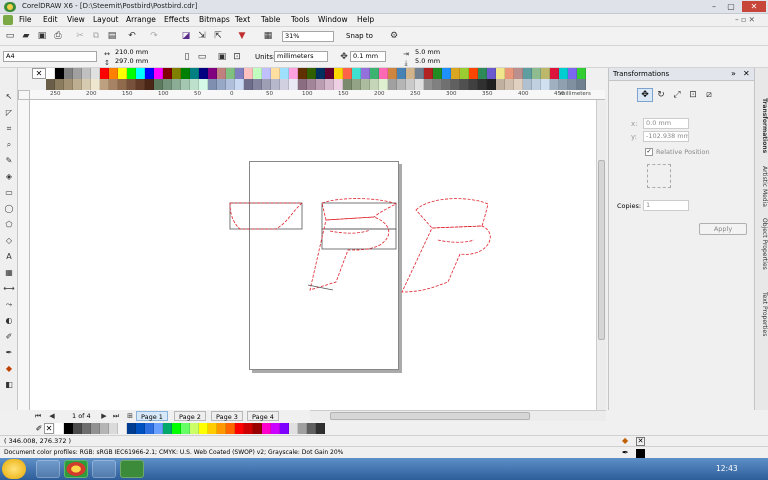  I want to click on effects-tool-icon: ◐, so click(9, 321).